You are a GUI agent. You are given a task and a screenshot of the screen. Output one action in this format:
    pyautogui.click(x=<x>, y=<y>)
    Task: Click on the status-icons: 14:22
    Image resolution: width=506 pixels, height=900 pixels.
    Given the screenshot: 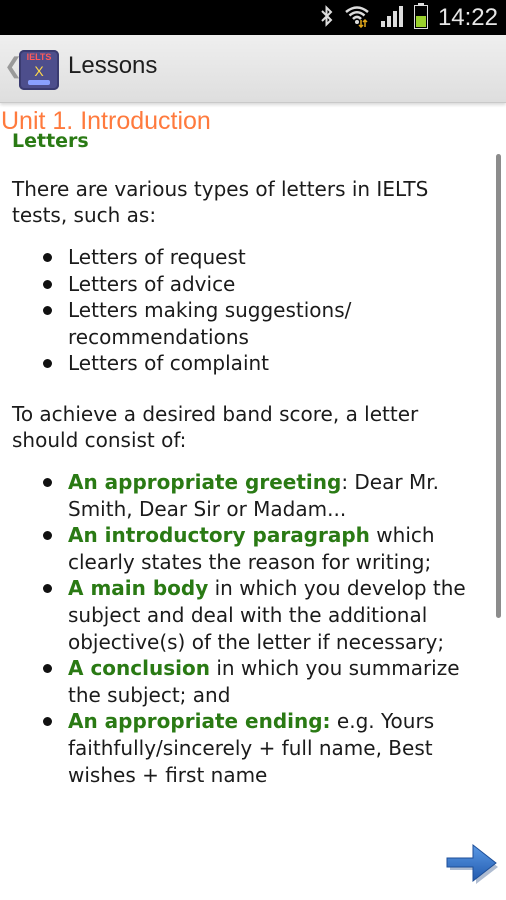 What is the action you would take?
    pyautogui.click(x=409, y=17)
    